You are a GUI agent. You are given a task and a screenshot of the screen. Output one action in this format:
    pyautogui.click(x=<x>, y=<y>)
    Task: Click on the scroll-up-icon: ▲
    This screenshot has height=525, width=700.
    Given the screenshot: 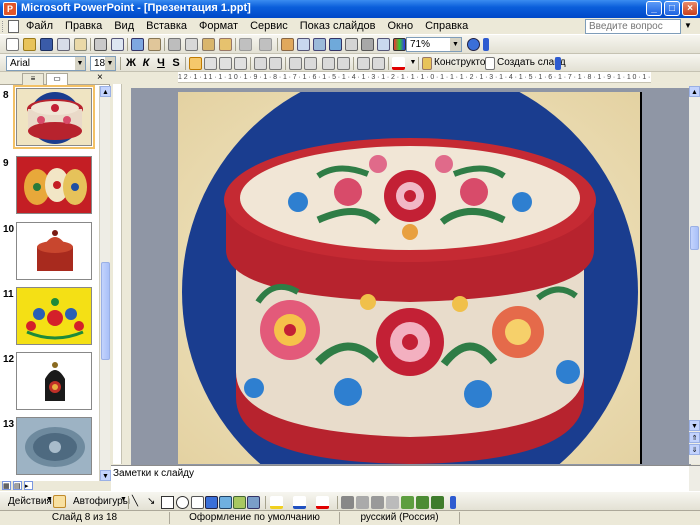 What is the action you would take?
    pyautogui.click(x=105, y=91)
    